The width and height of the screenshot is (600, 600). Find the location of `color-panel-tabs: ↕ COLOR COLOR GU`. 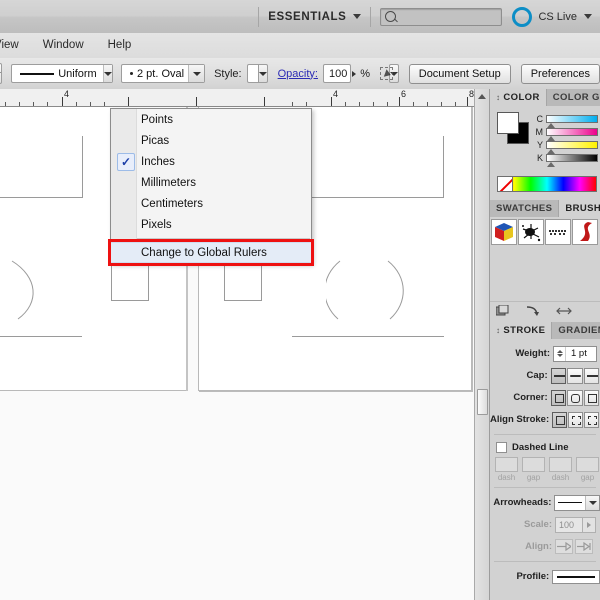

color-panel-tabs: ↕ COLOR COLOR GU is located at coordinates (545, 97).